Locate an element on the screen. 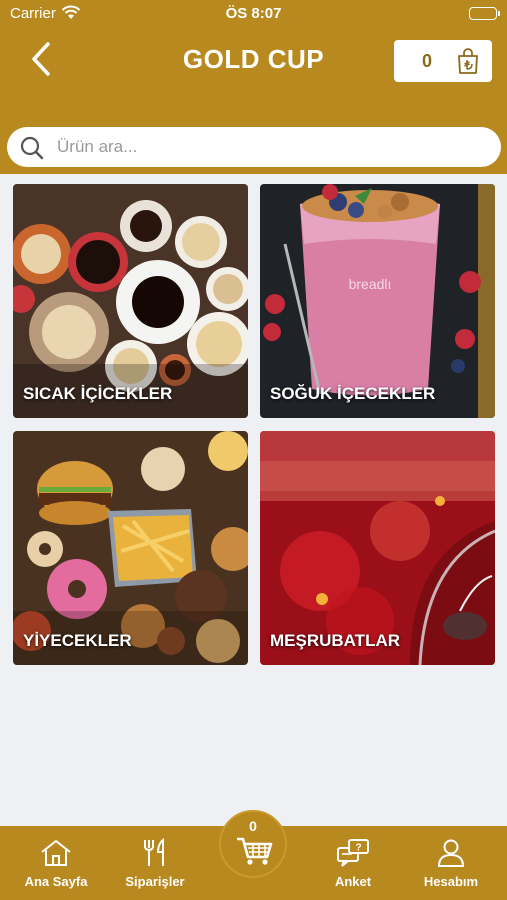 The height and width of the screenshot is (900, 507). soft-drinks-image is located at coordinates (377, 548).